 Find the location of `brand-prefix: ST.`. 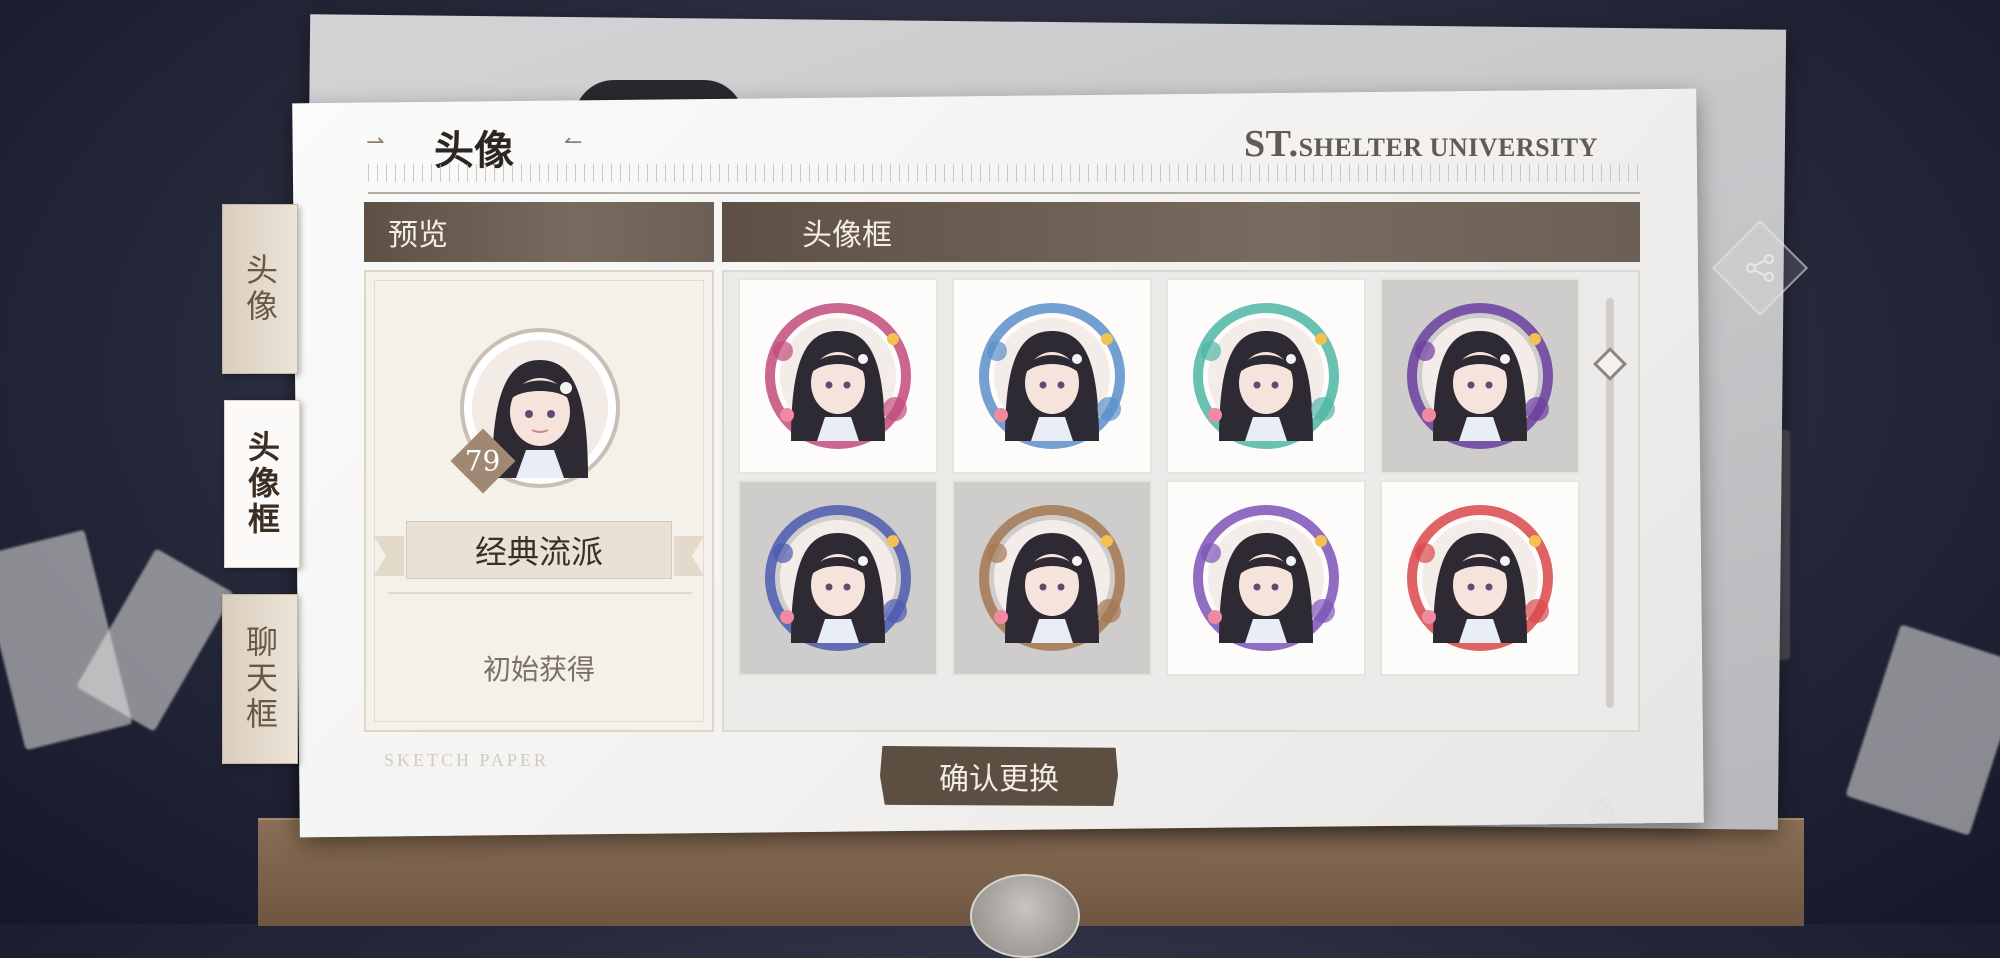

brand-prefix: ST. is located at coordinates (1271, 144).